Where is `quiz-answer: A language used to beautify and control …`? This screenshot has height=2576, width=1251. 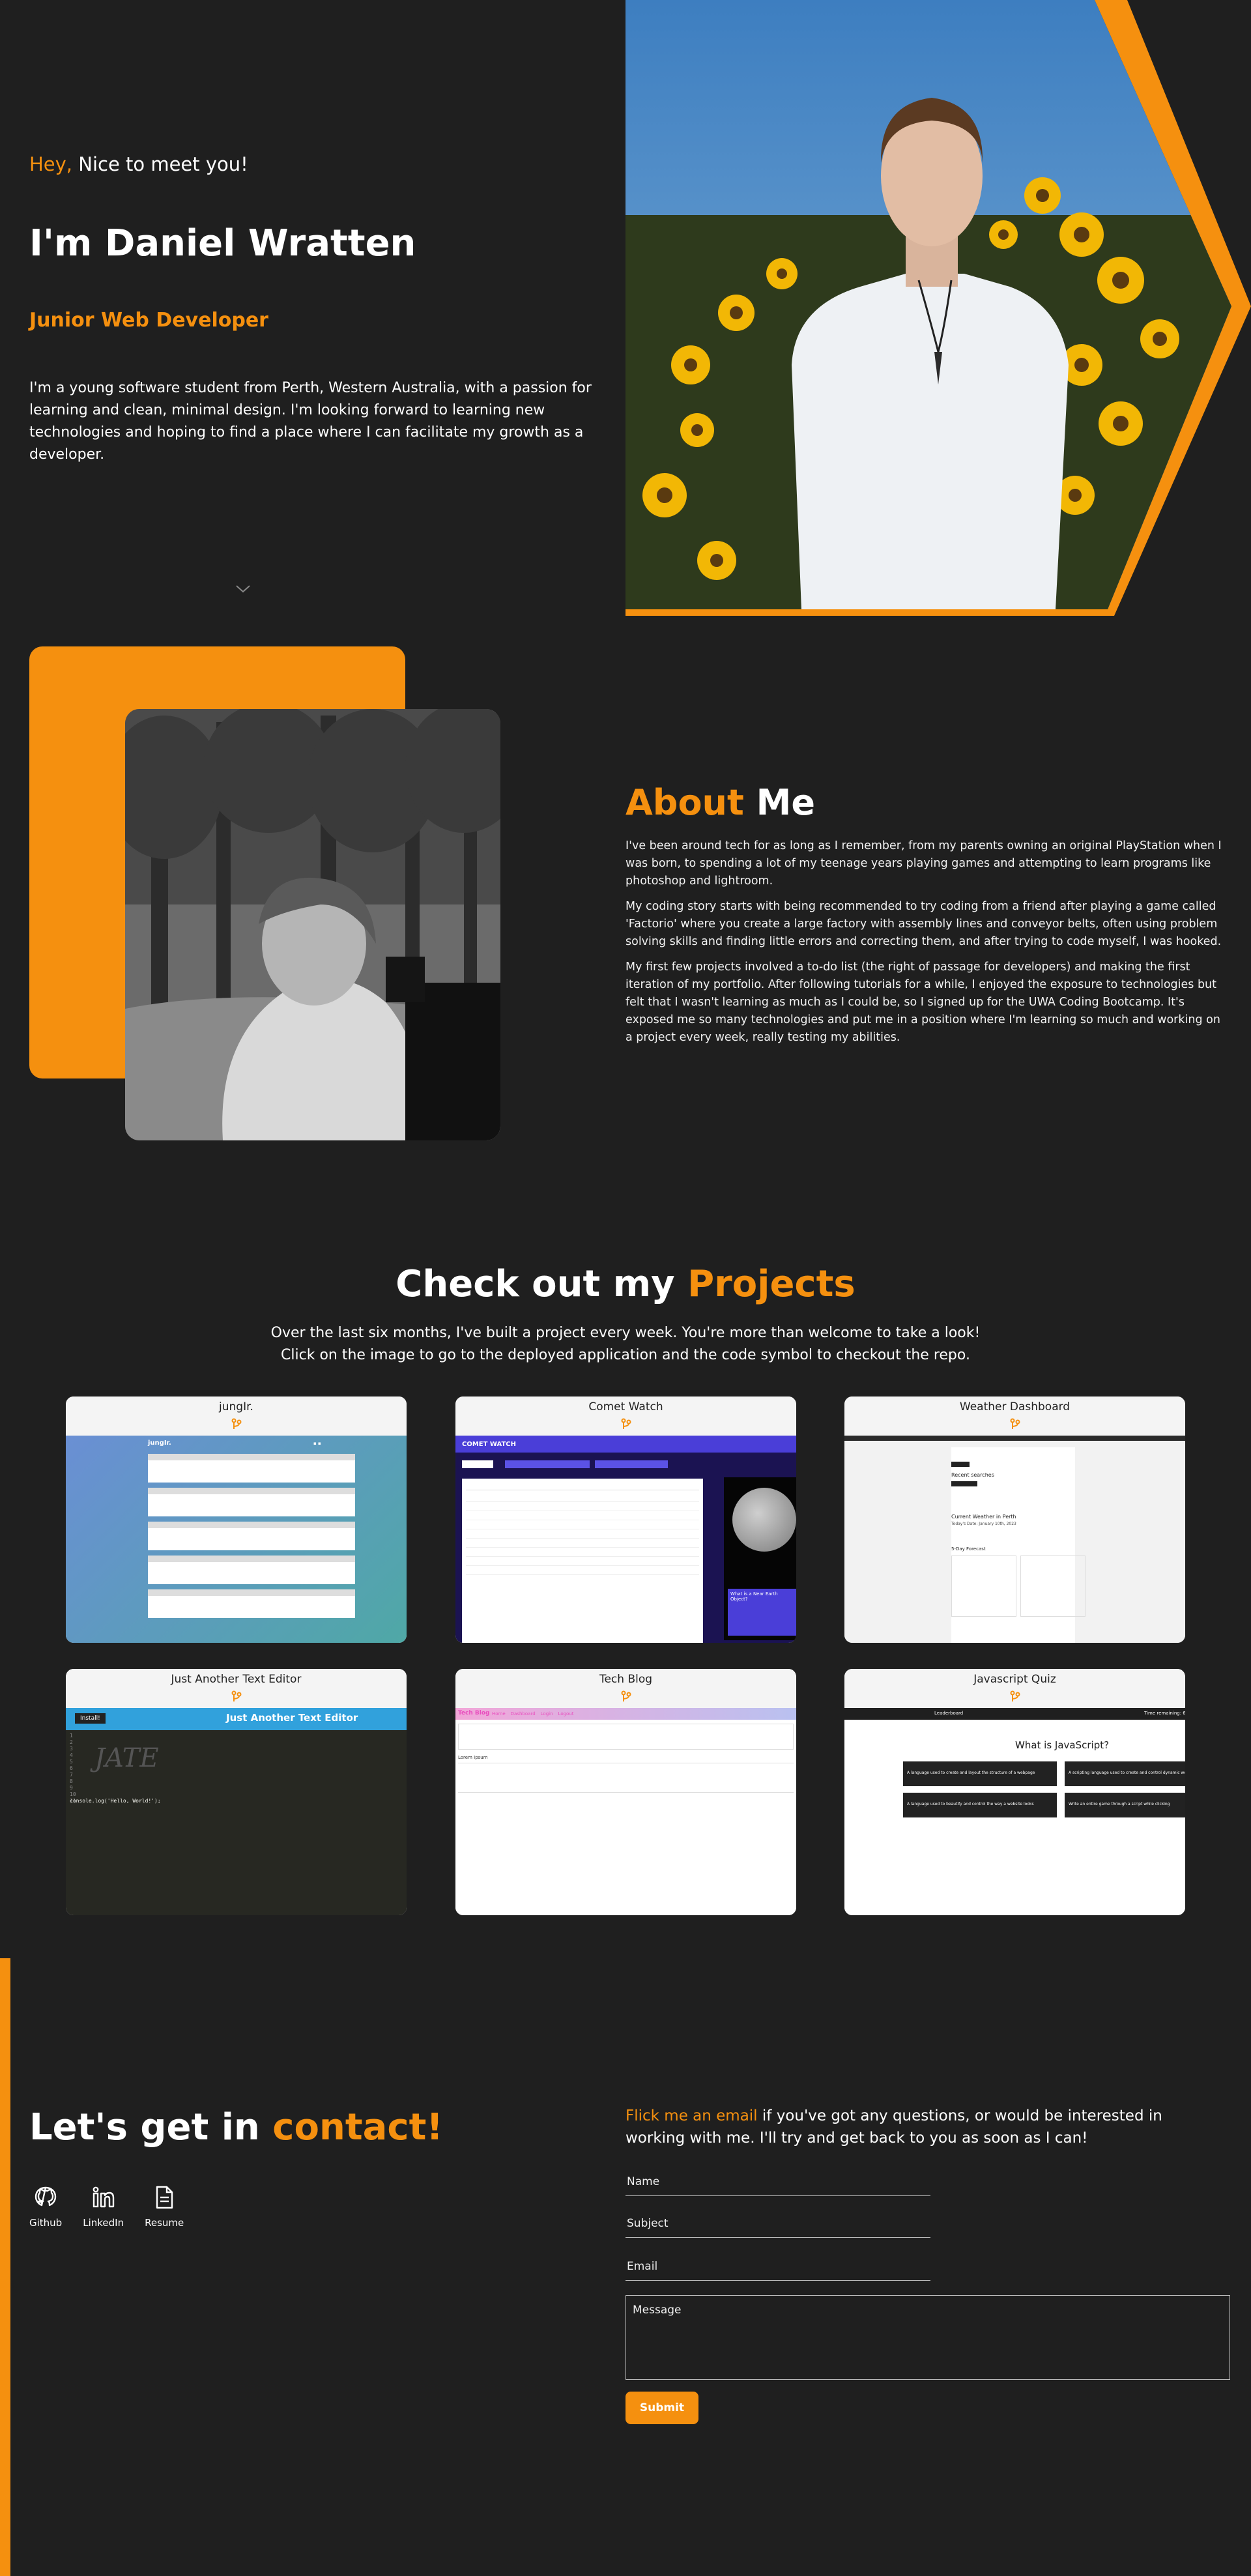
quiz-answer: A language used to beautify and control … is located at coordinates (980, 1805).